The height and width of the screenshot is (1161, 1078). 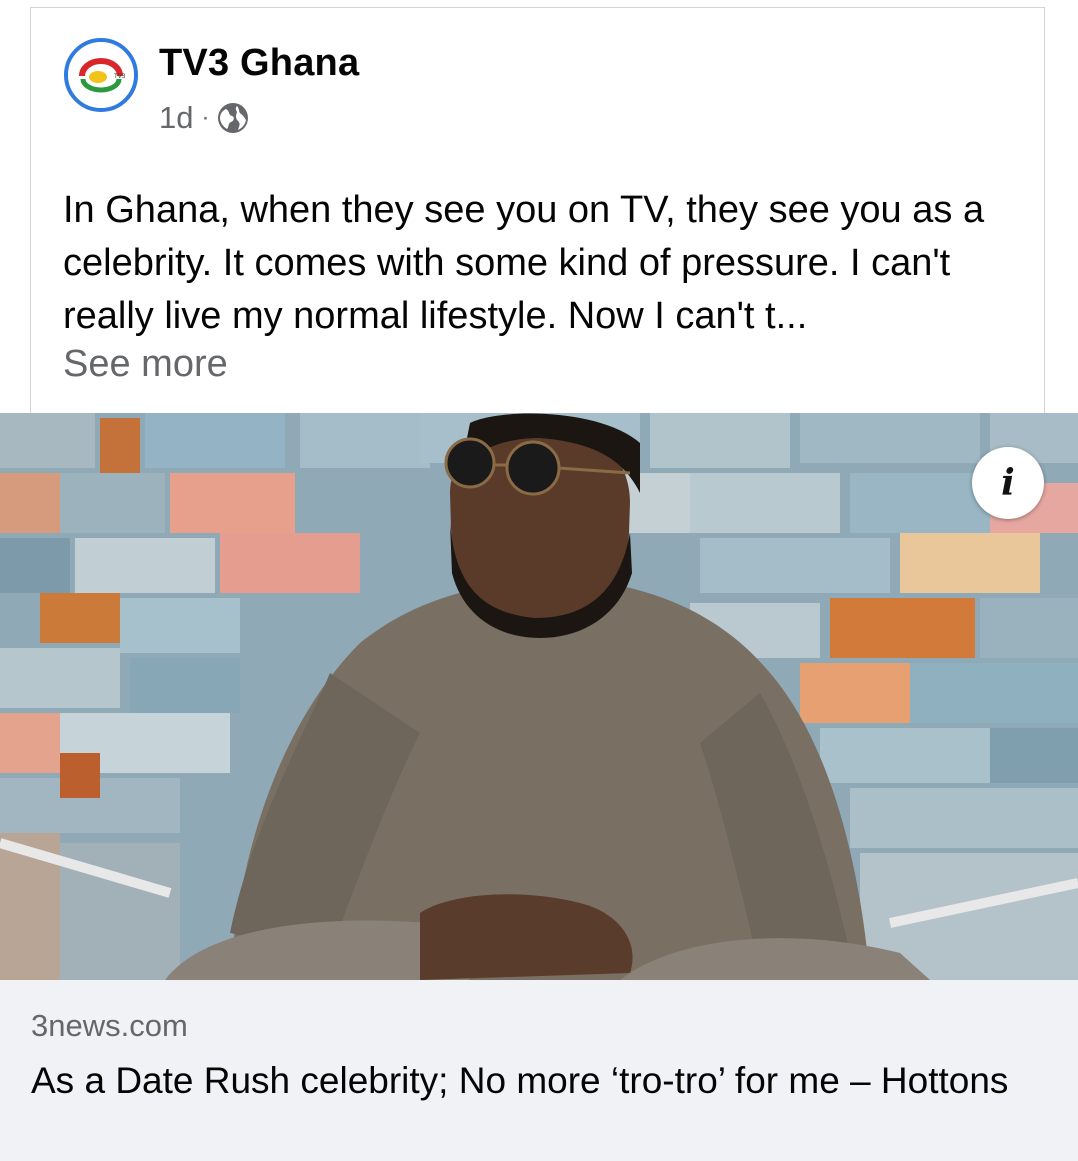 I want to click on page-name: TV3 Ghana, so click(x=259, y=63).